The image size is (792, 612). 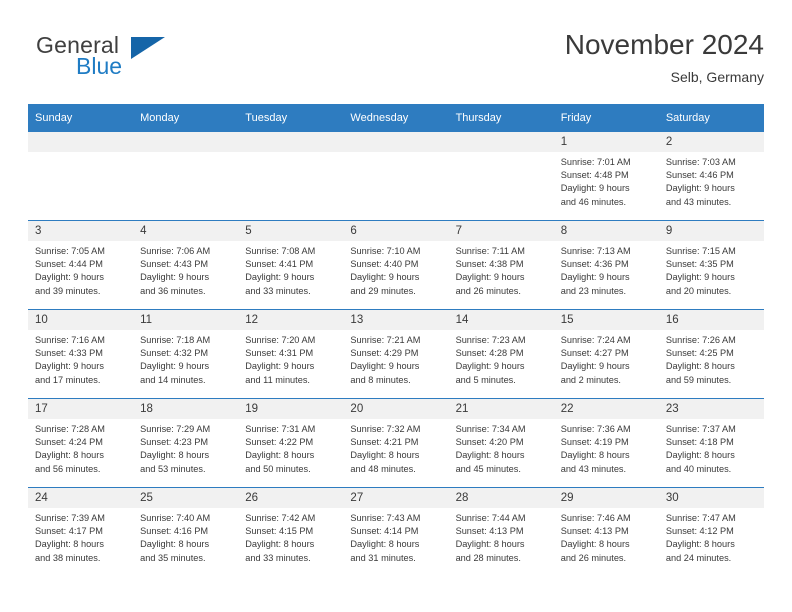 What do you see at coordinates (593, 290) in the screenshot?
I see `daylight-text-line2: and 23 minutes.` at bounding box center [593, 290].